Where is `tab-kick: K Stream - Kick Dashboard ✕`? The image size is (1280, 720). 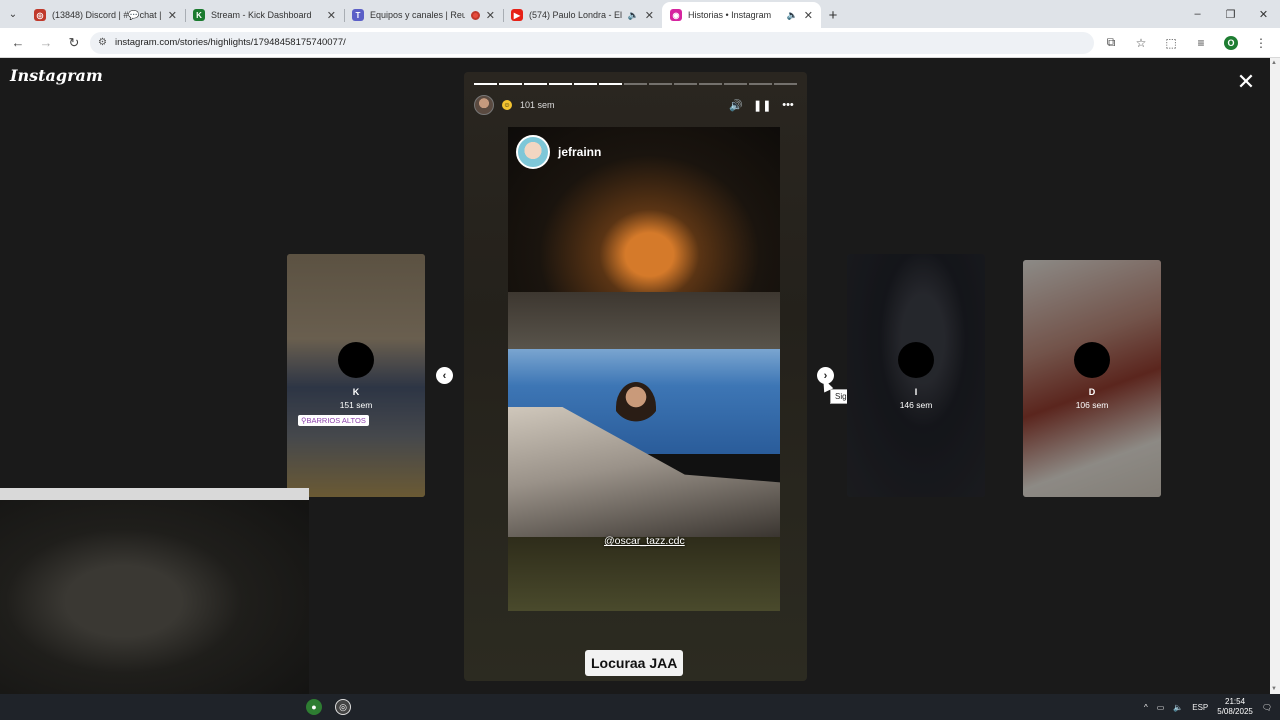
tab-kick: K Stream - Kick Dashboard ✕ is located at coordinates (264, 15).